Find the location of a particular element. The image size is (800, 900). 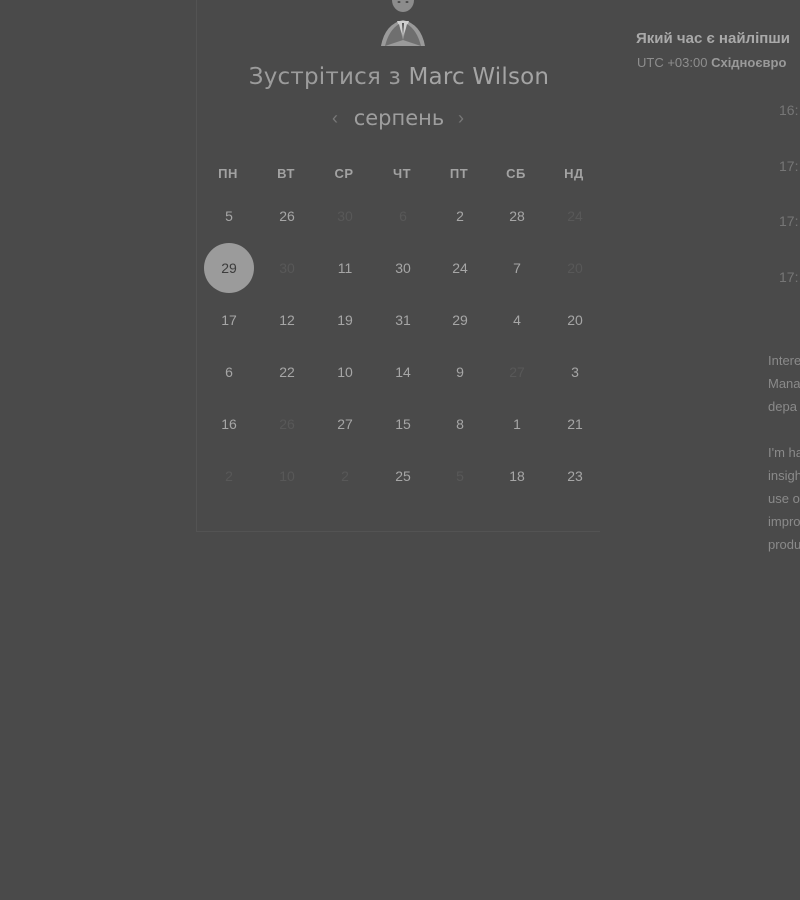

calendar-day: 18 is located at coordinates (517, 476).